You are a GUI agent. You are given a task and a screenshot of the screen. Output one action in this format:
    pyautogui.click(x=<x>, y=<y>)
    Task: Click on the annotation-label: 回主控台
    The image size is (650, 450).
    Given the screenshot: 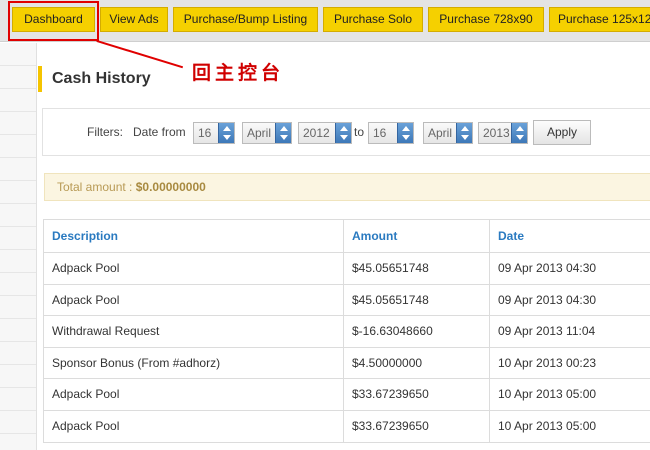 What is the action you would take?
    pyautogui.click(x=238, y=71)
    